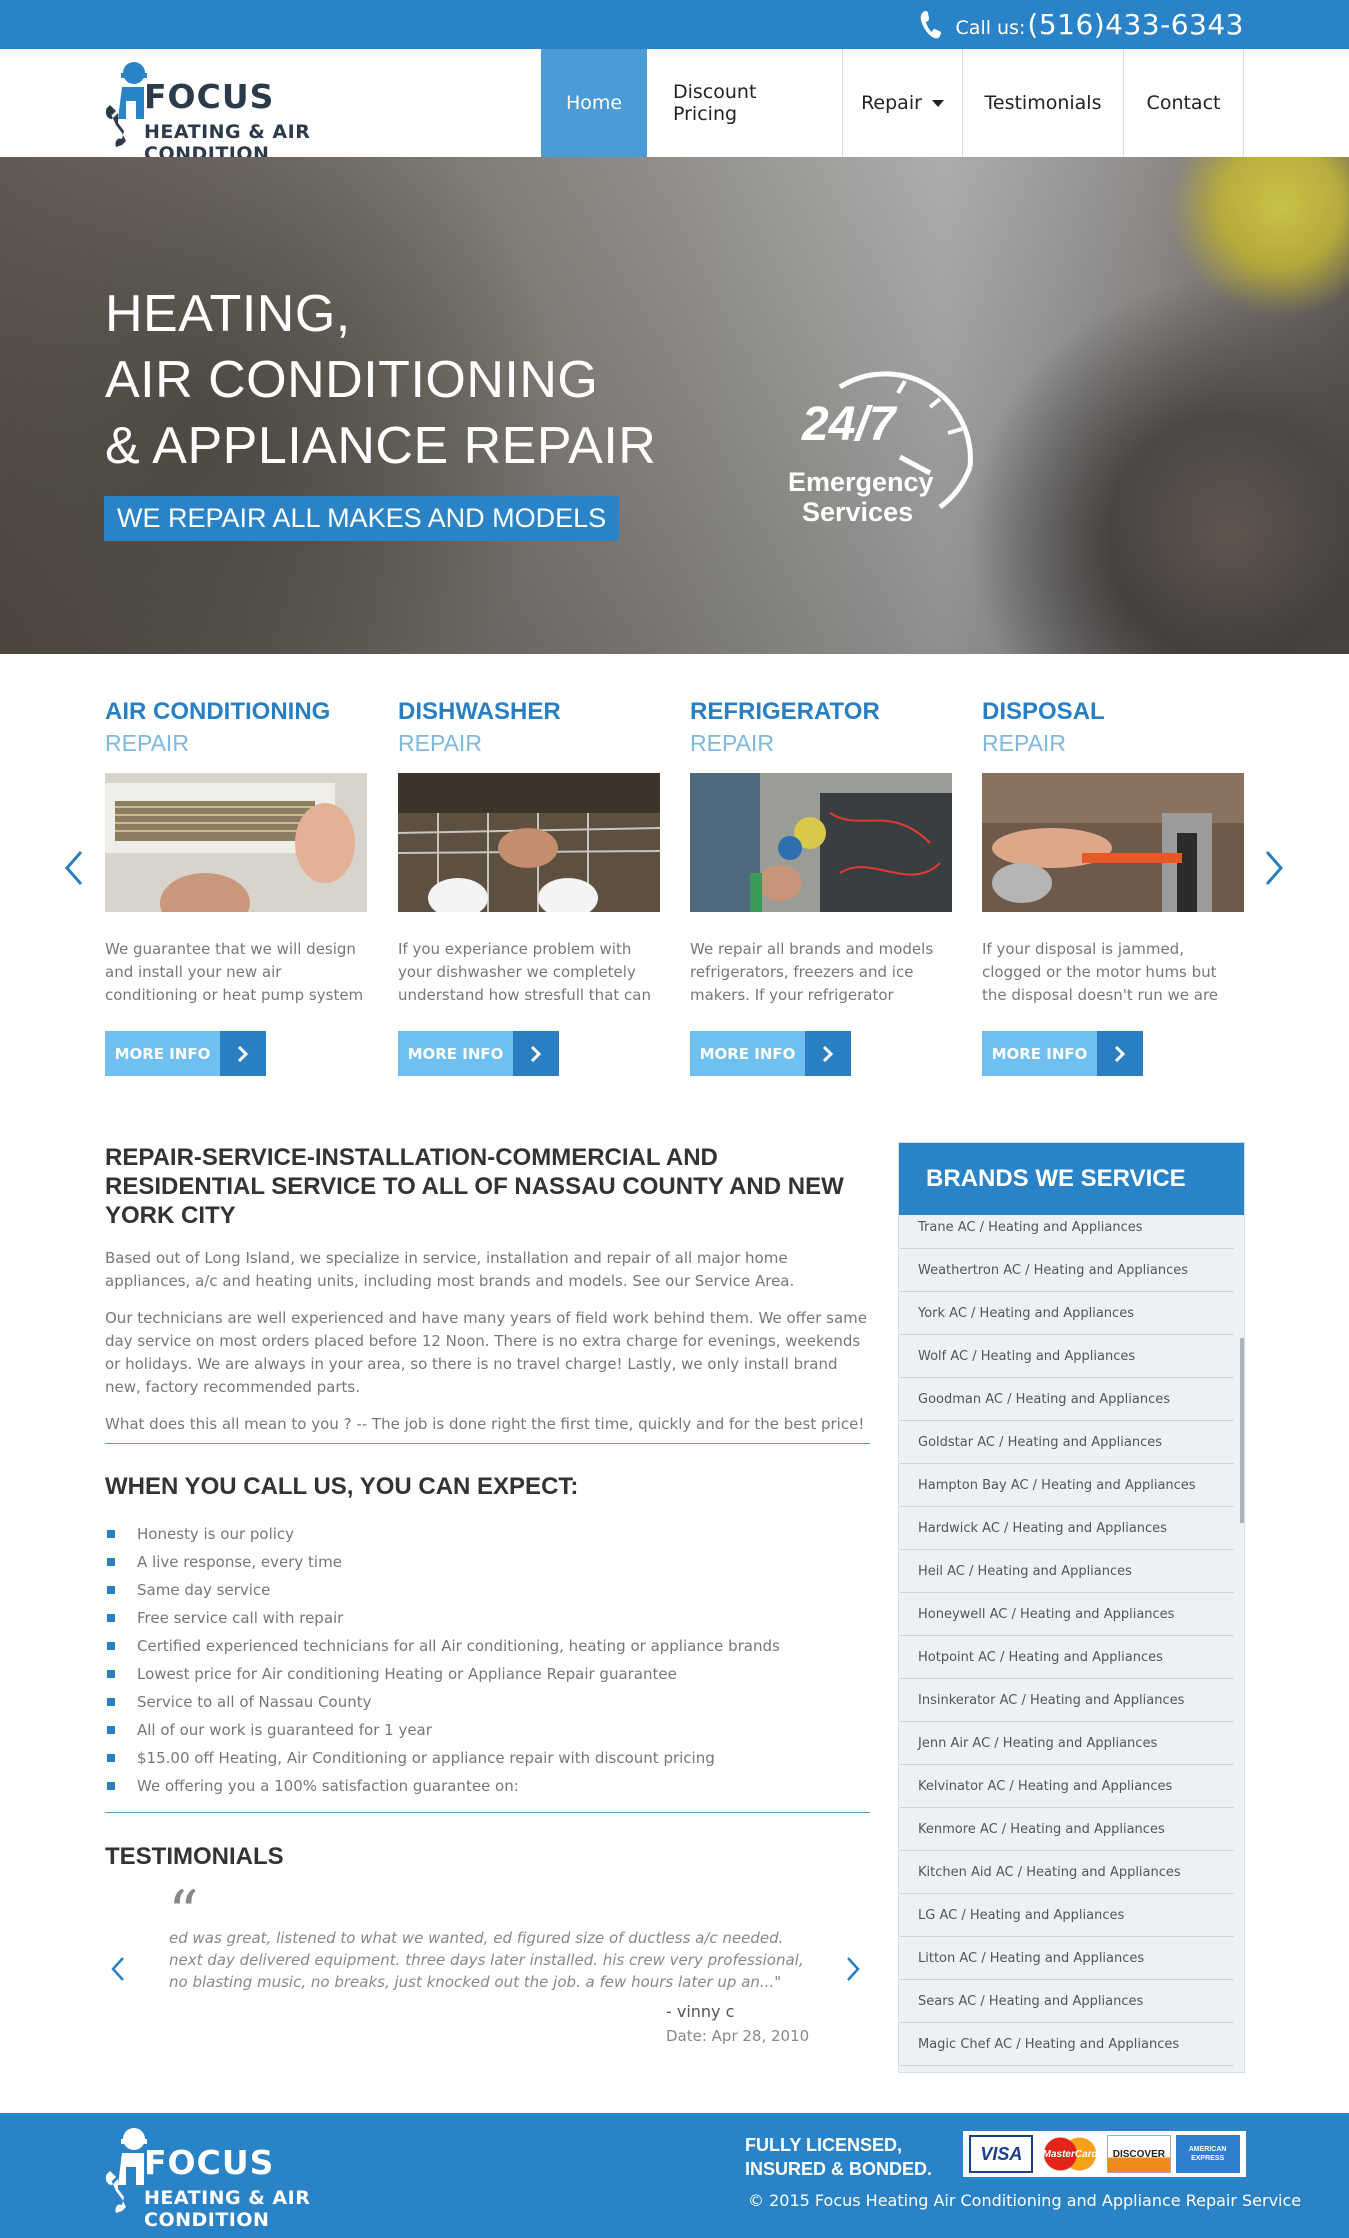 The image size is (1349, 2238). I want to click on list-item: Service to all of Nassau County, so click(238, 1702).